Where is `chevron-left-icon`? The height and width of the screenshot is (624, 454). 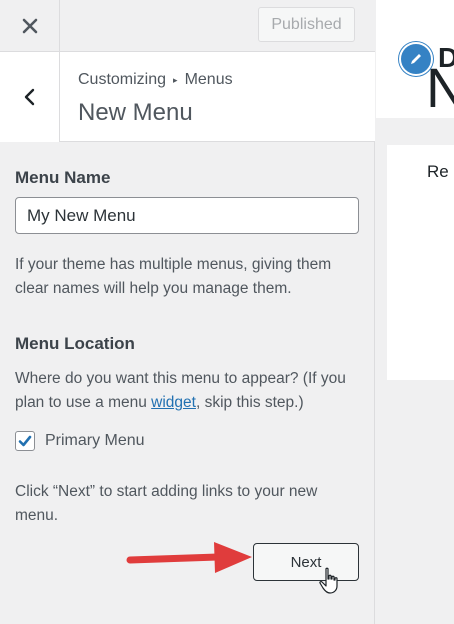
chevron-left-icon is located at coordinates (29, 97).